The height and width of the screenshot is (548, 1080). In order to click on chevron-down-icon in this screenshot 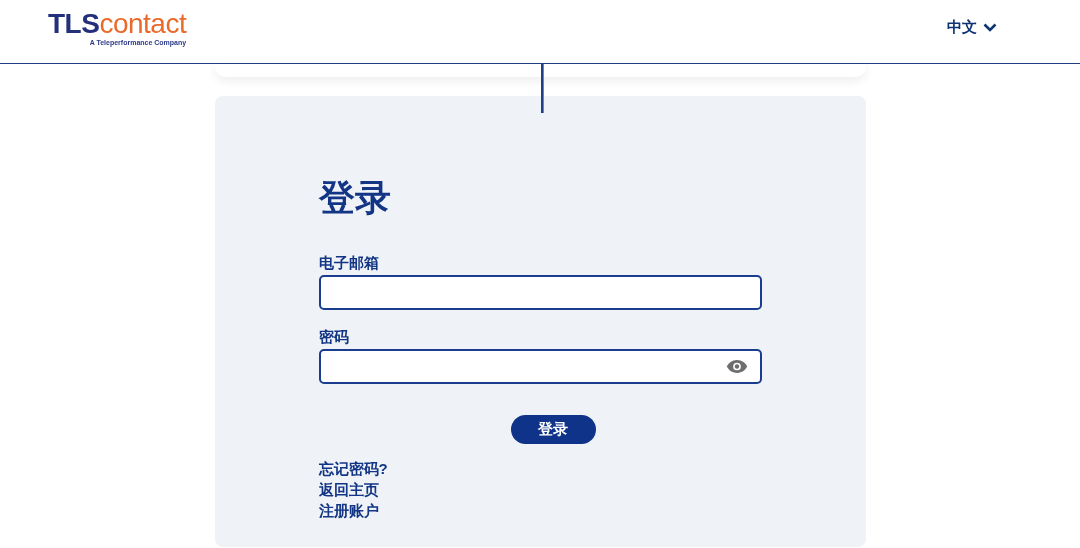, I will do `click(990, 27)`.